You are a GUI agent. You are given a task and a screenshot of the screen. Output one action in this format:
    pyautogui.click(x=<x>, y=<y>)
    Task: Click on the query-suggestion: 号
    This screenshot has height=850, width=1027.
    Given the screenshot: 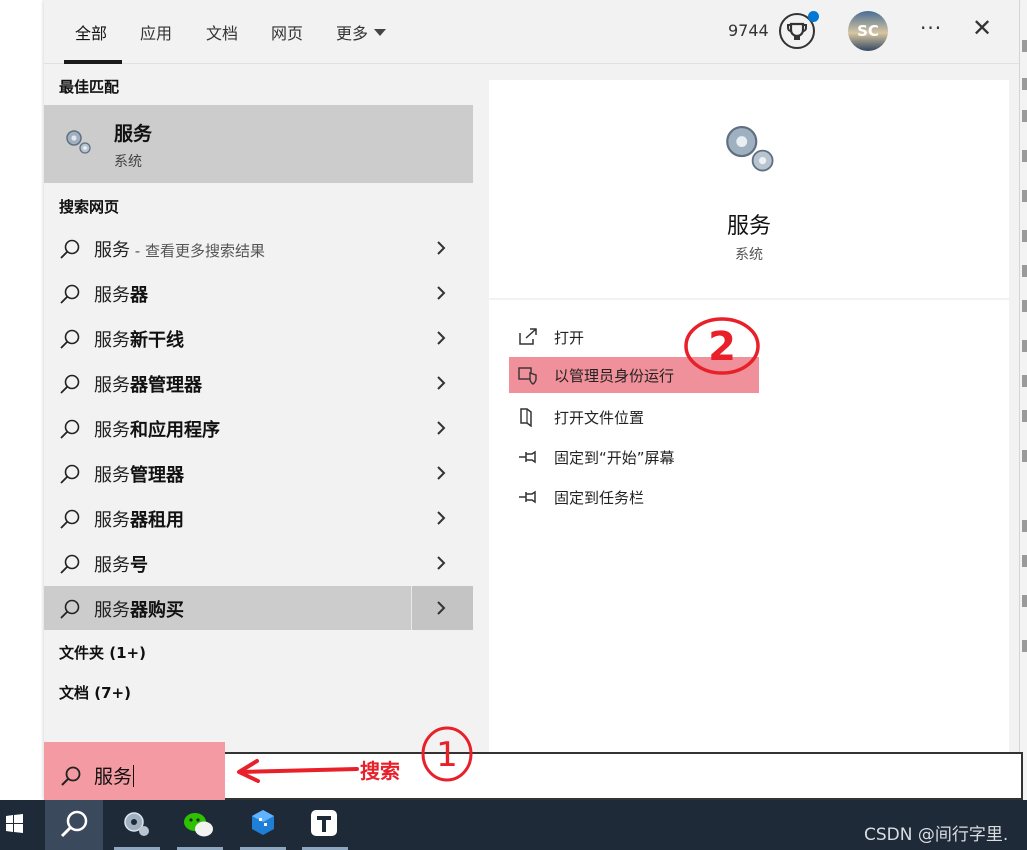 What is the action you would take?
    pyautogui.click(x=139, y=565)
    